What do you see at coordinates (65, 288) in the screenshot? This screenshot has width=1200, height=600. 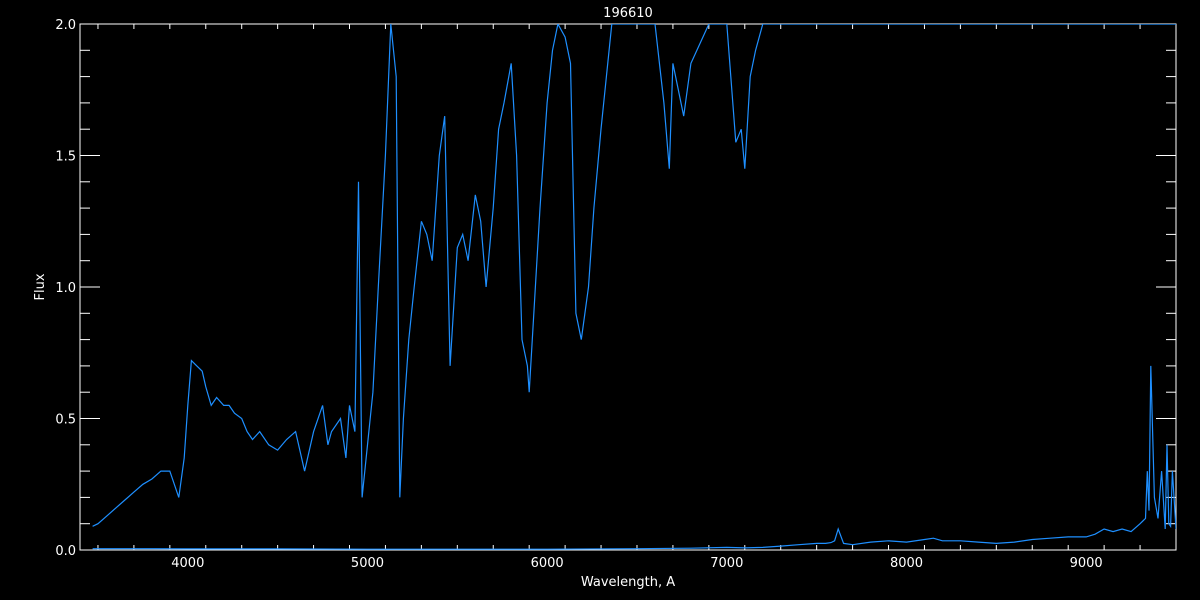 I see `y-tick-label: 1.0` at bounding box center [65, 288].